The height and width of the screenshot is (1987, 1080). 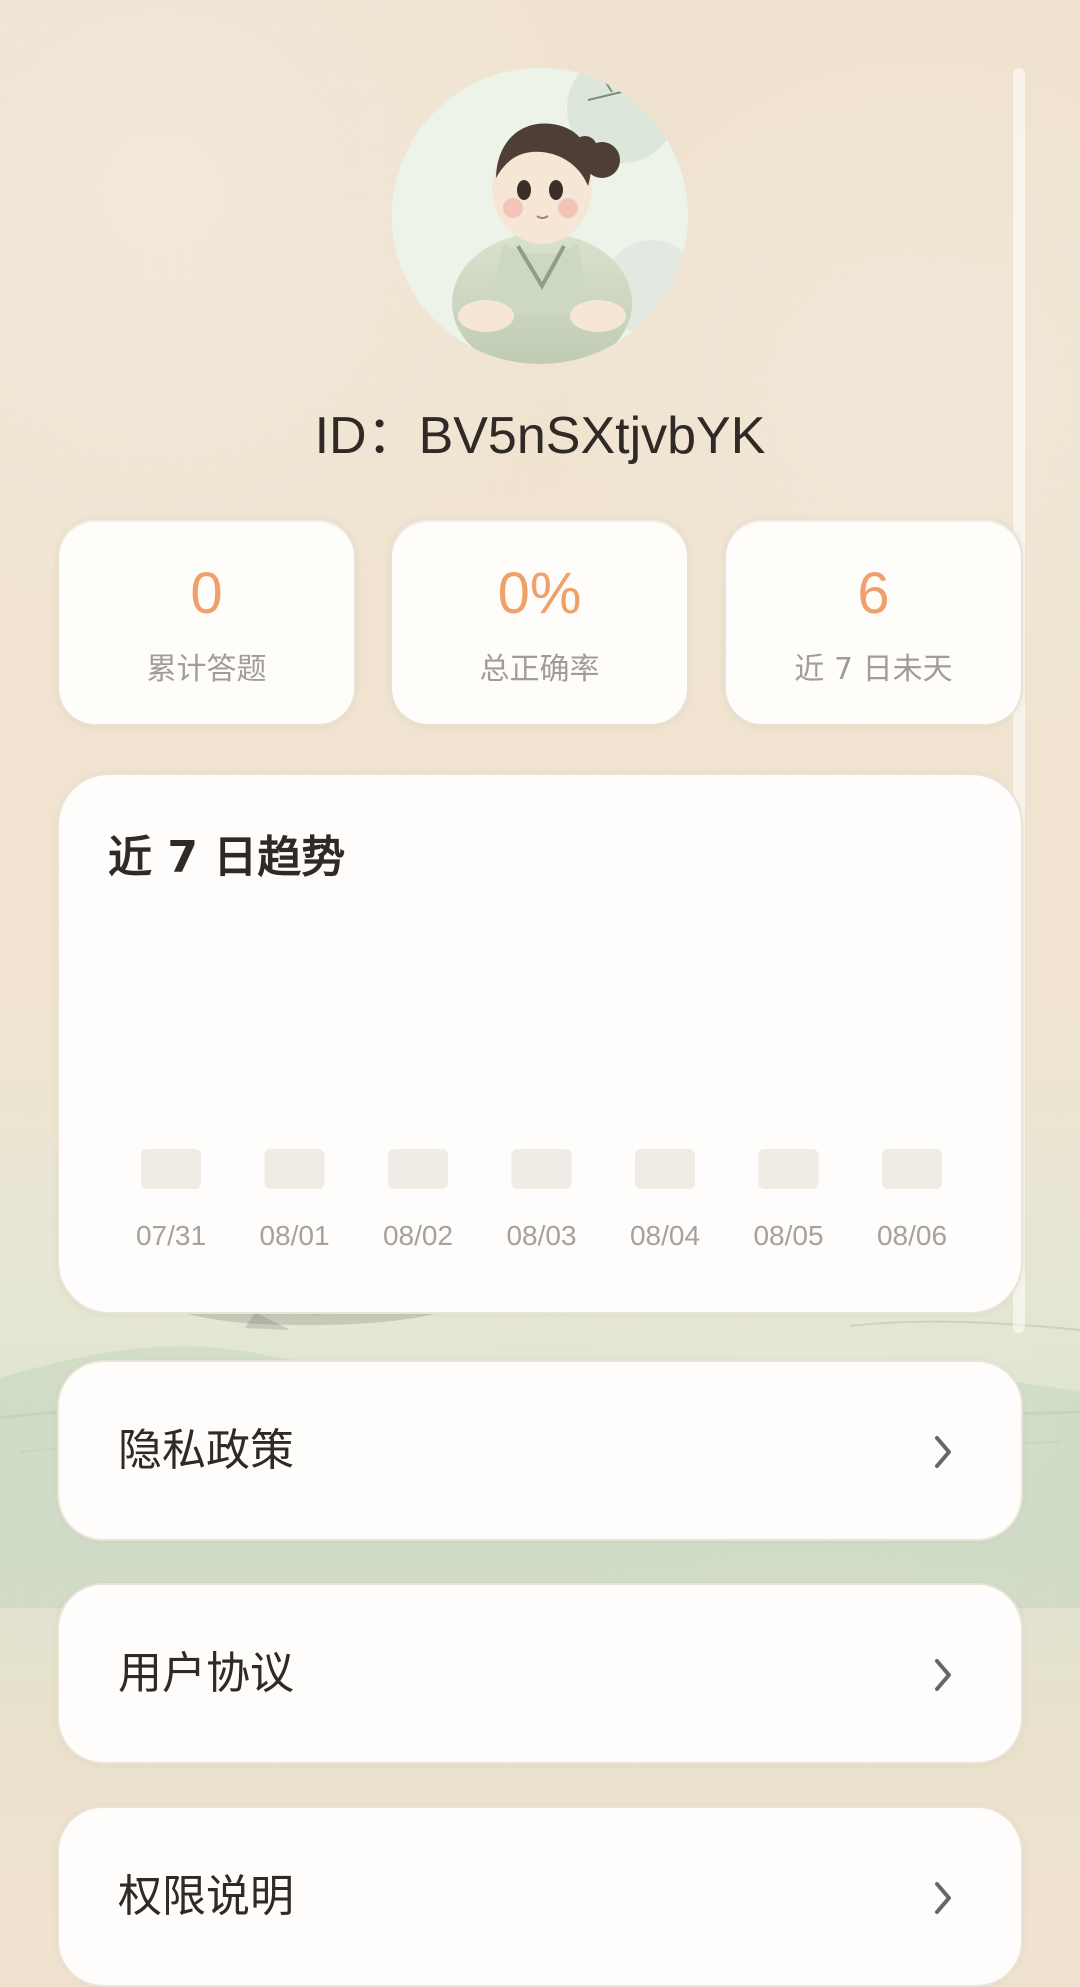 I want to click on trend-x-label: 08/04, so click(x=665, y=1235).